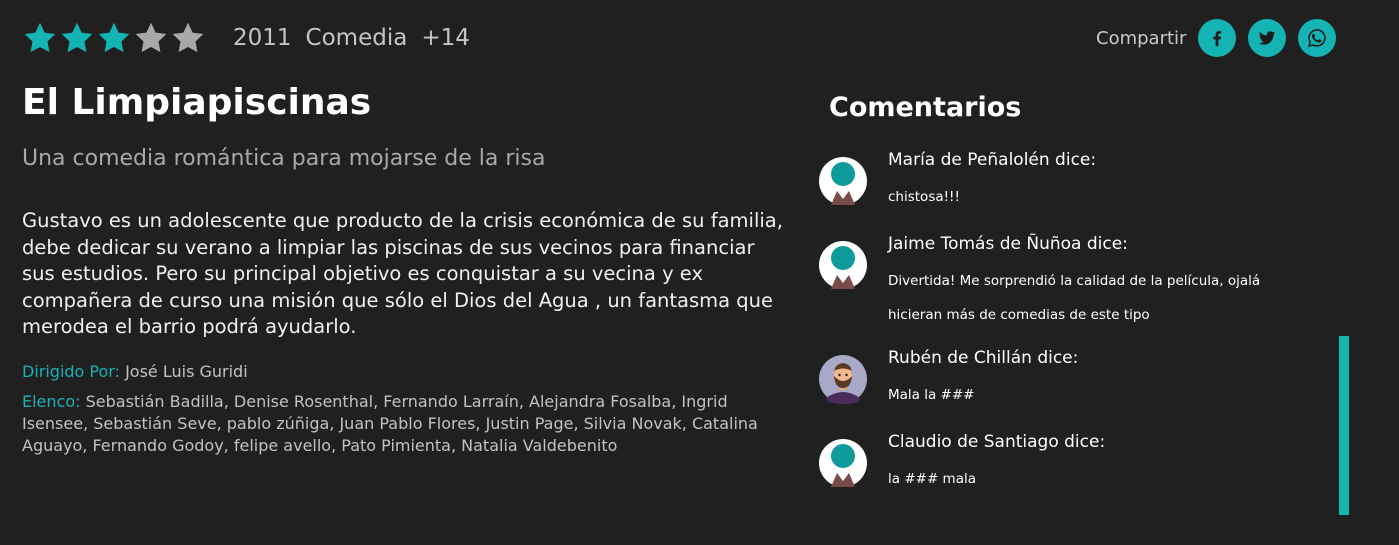 The height and width of the screenshot is (545, 1399). What do you see at coordinates (925, 107) in the screenshot?
I see `comments-title: Comentarios` at bounding box center [925, 107].